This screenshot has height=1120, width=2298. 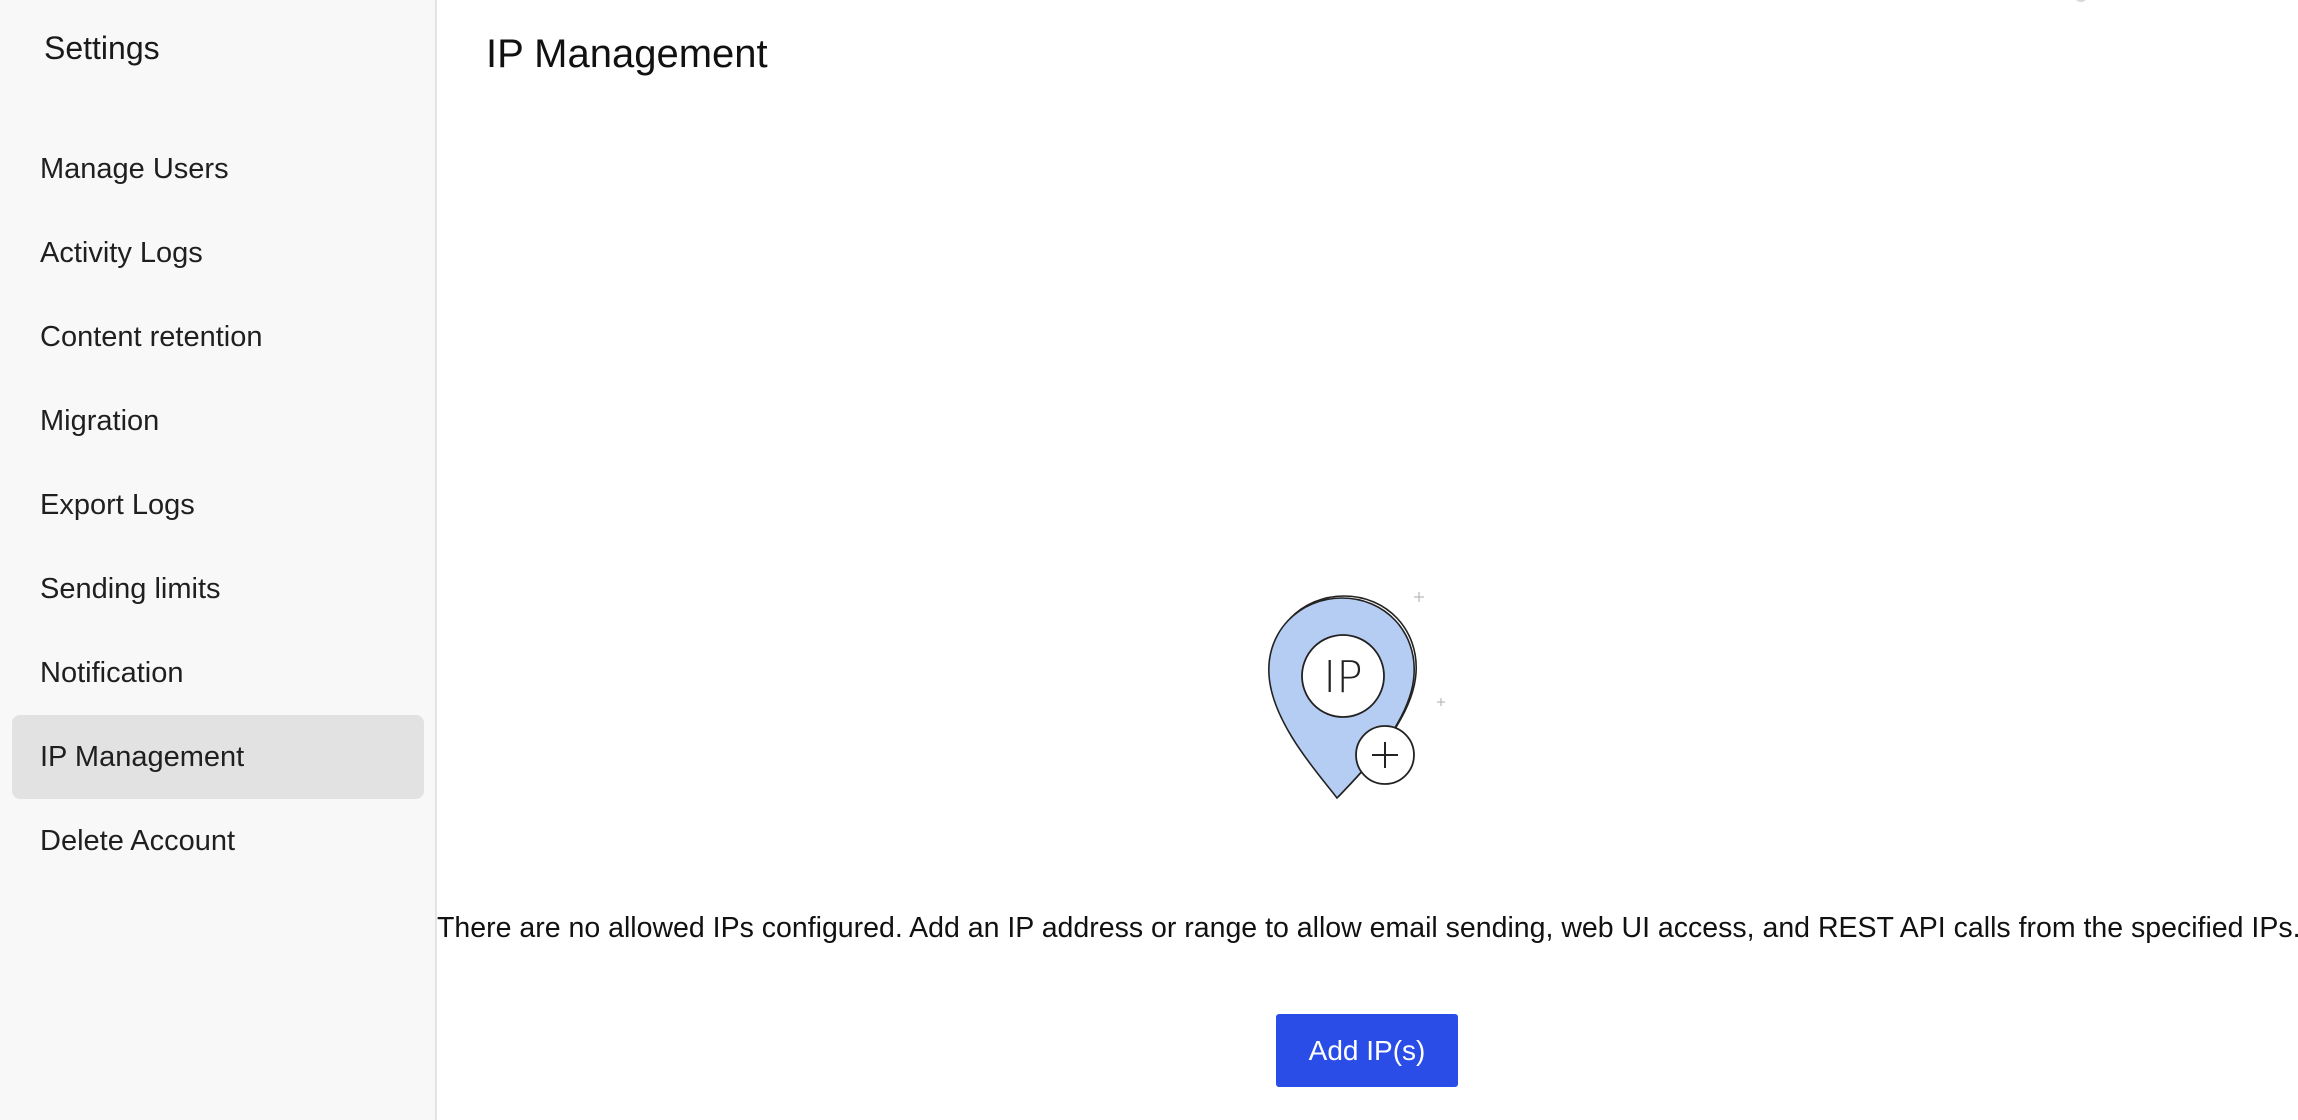 I want to click on sidebar-title: Settings, so click(x=102, y=48).